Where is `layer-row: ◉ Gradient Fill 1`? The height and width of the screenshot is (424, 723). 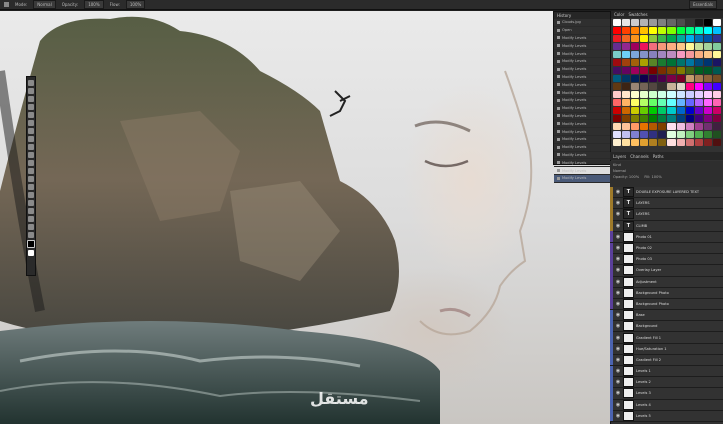
layer-row: ◉ Gradient Fill 1 is located at coordinates (666, 338).